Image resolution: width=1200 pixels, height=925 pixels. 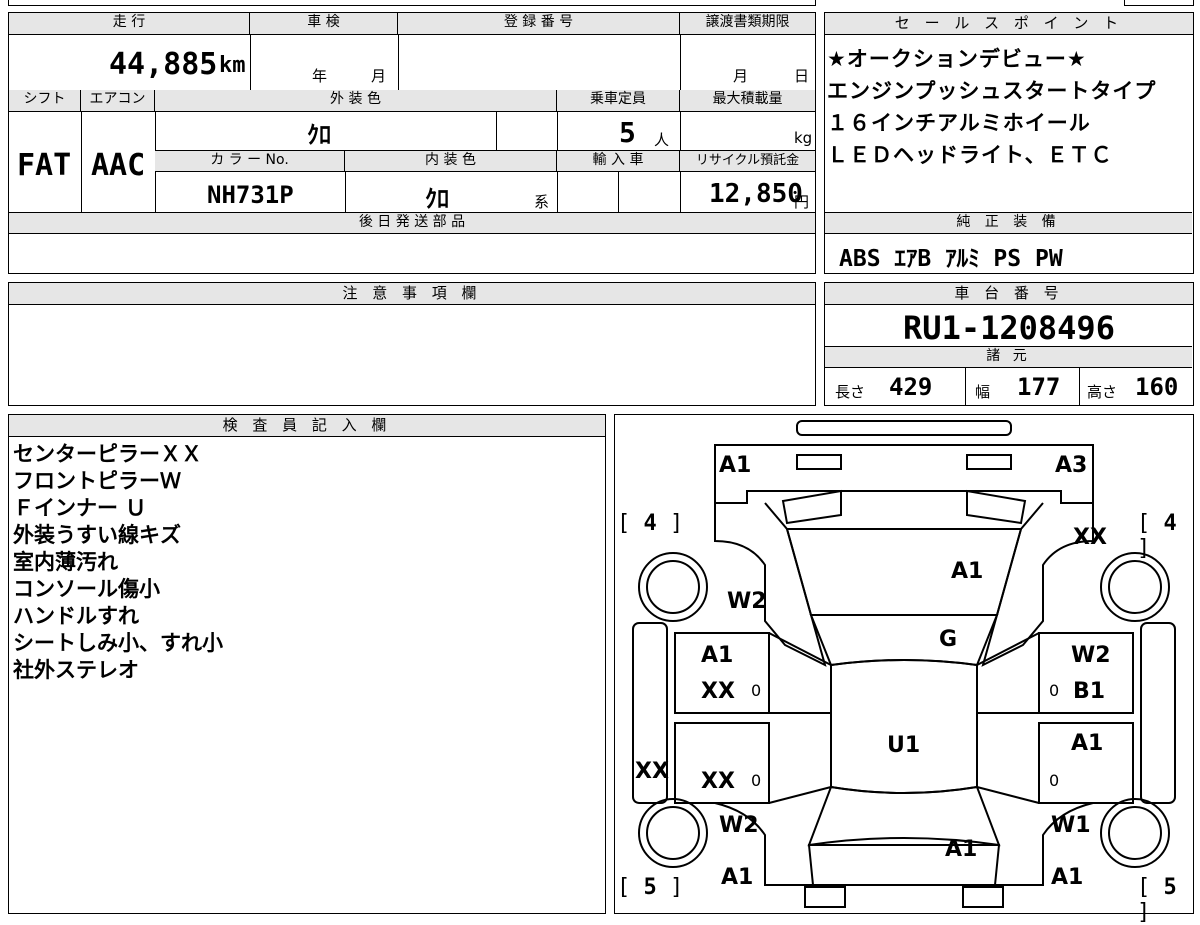 What do you see at coordinates (412, 344) in the screenshot?
I see `caution-box: 注 意 事 項 欄` at bounding box center [412, 344].